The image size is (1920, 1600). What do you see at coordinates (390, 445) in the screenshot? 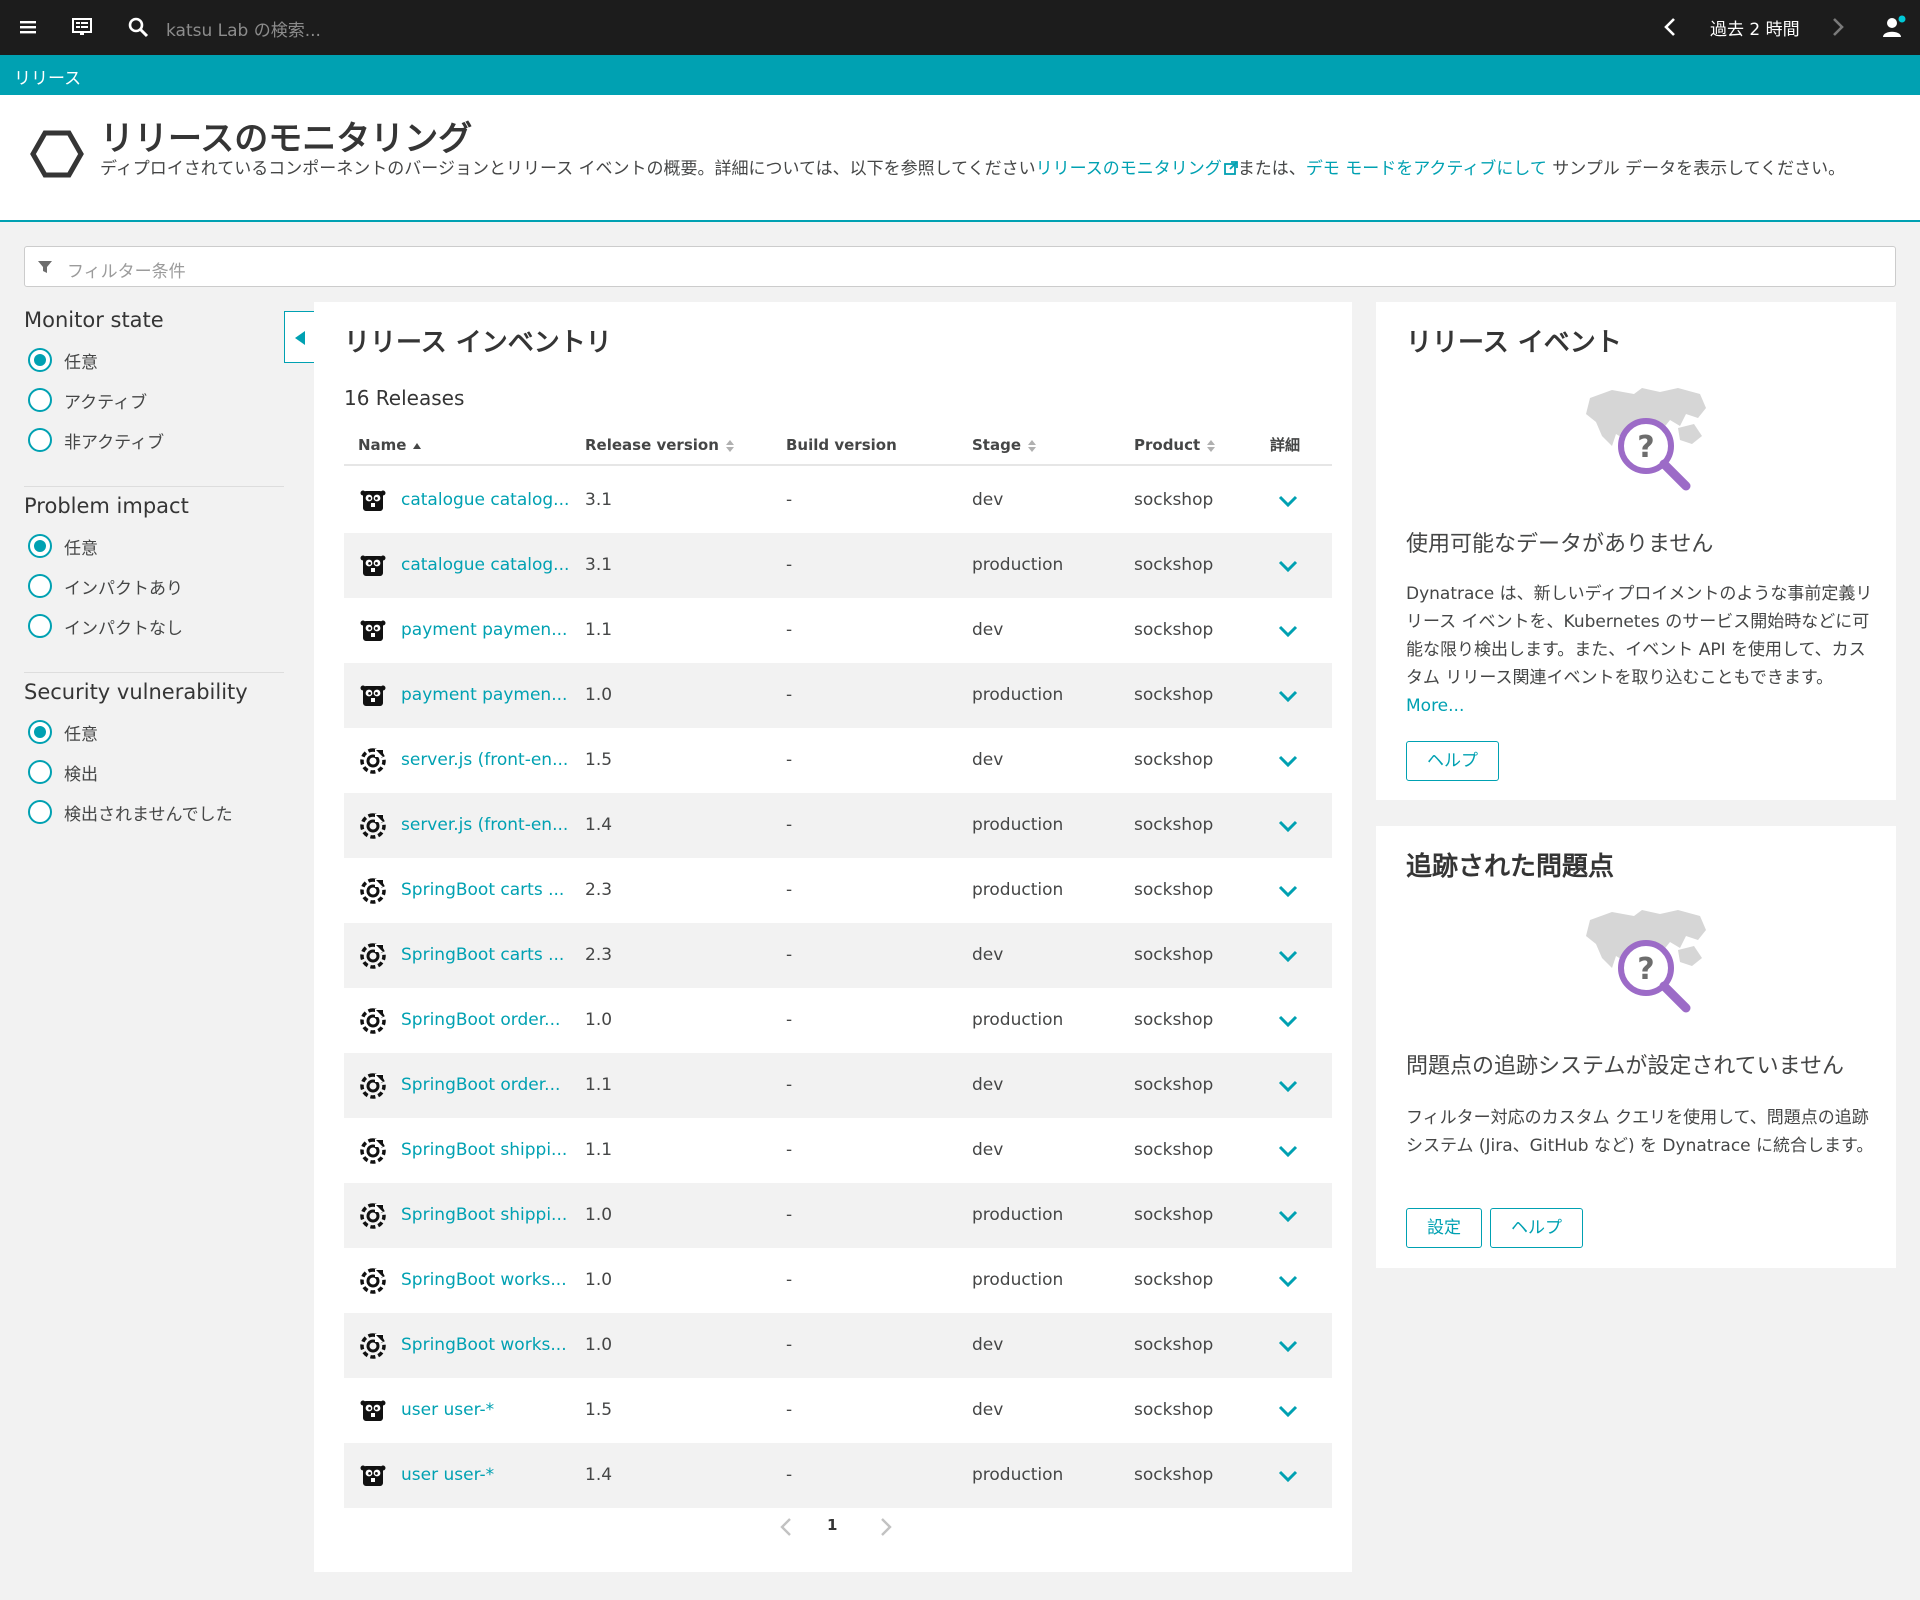
I see `column-header-name: Name` at bounding box center [390, 445].